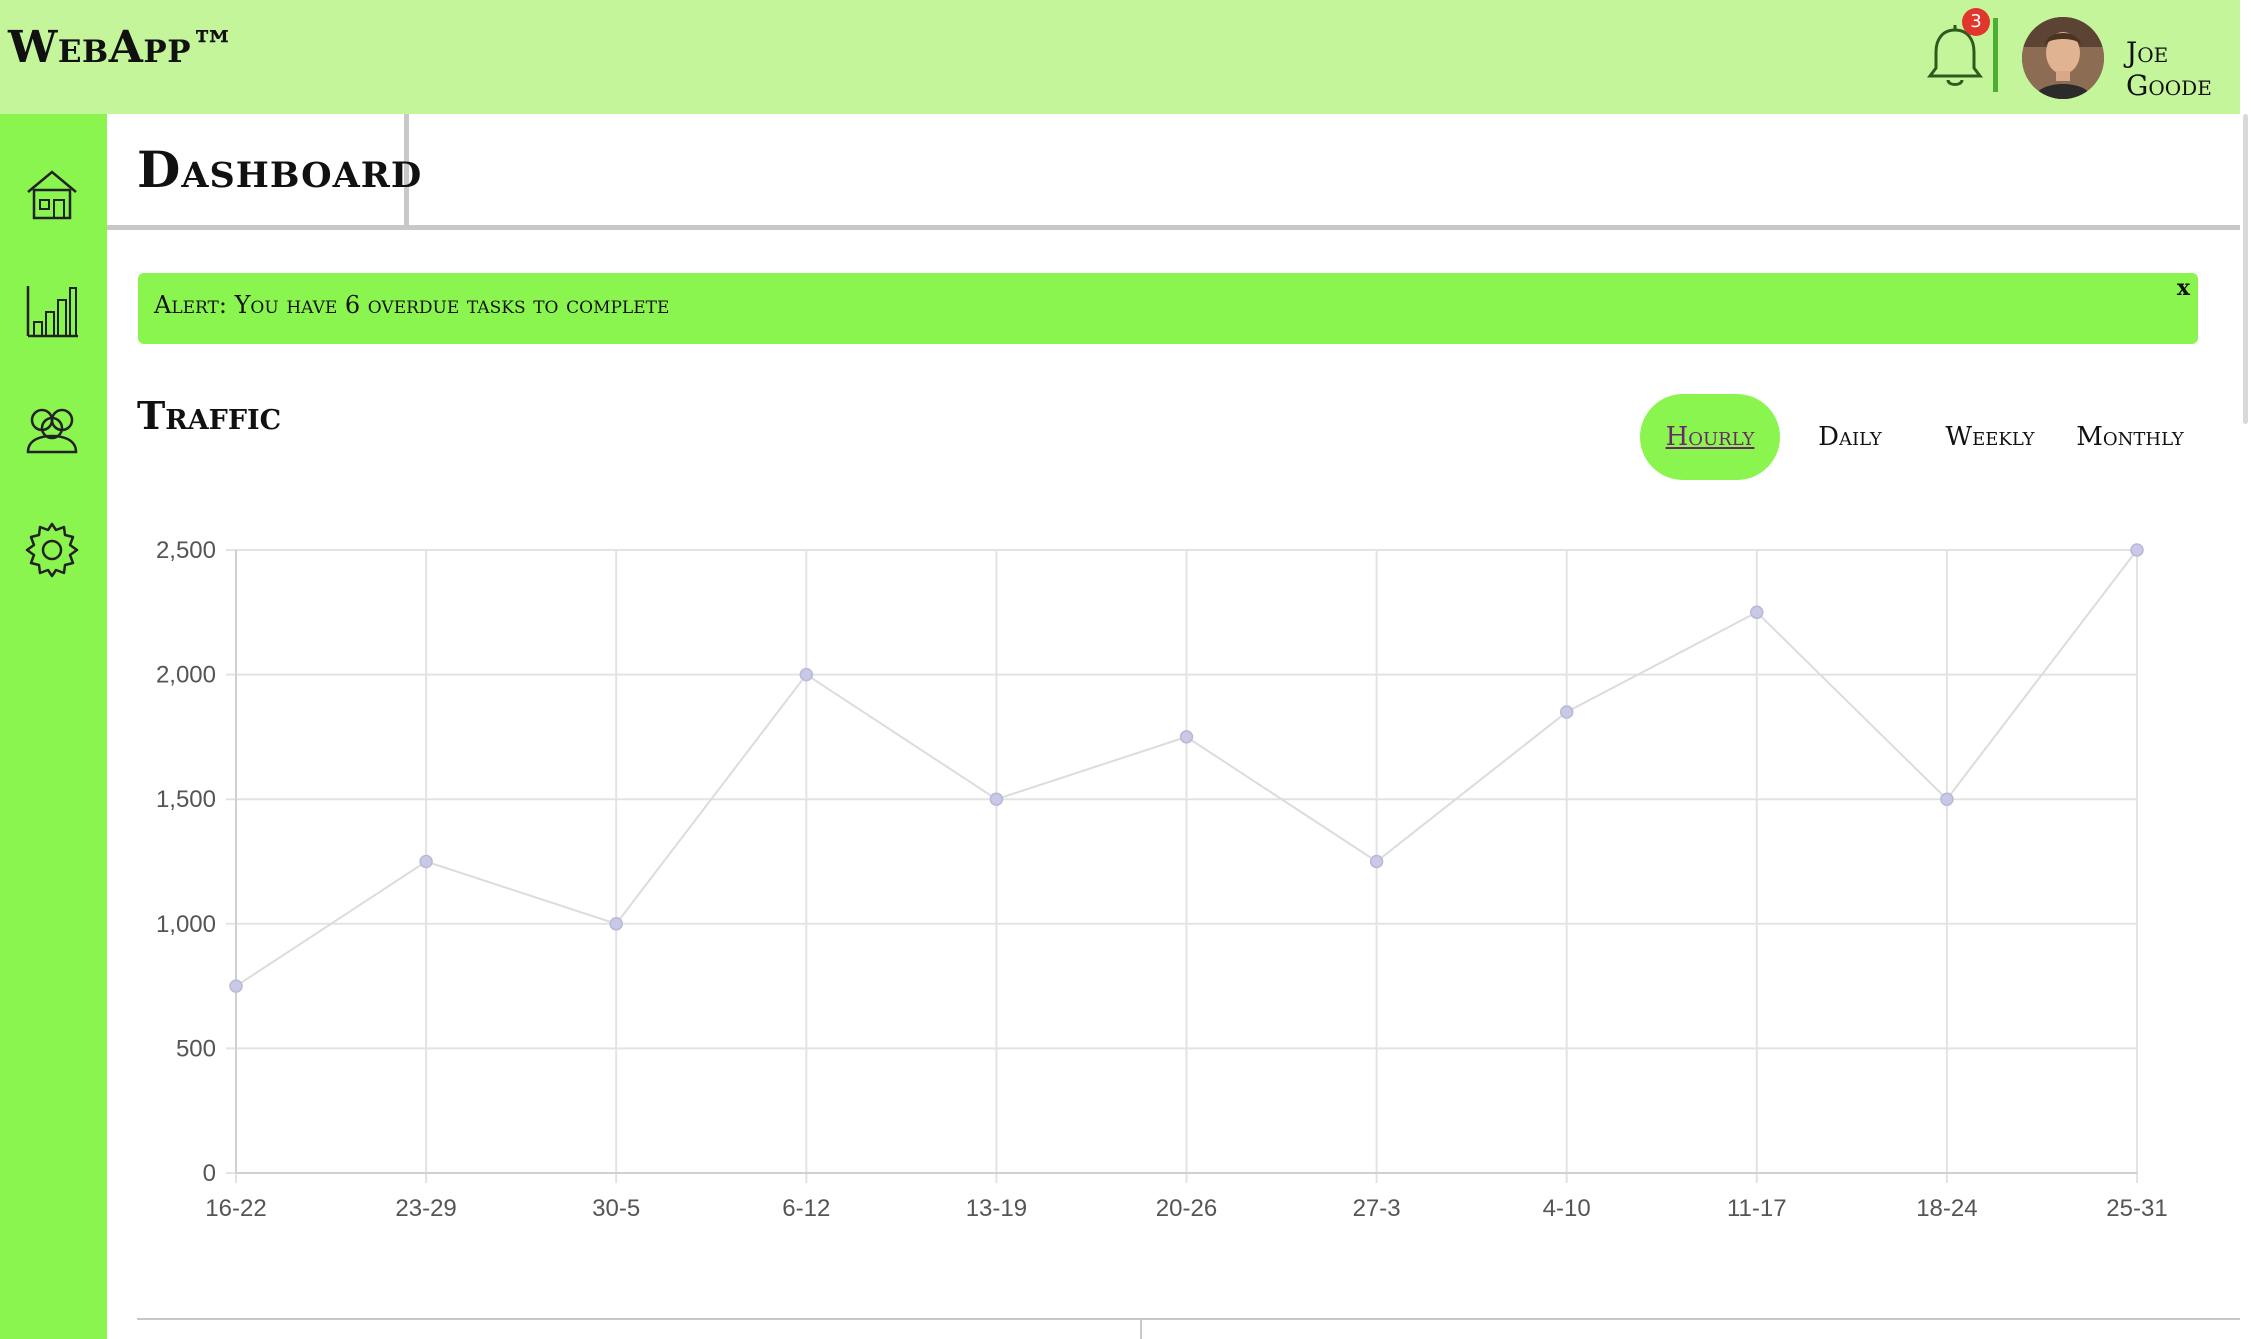  I want to click on alert-close-button: x, so click(2183, 288).